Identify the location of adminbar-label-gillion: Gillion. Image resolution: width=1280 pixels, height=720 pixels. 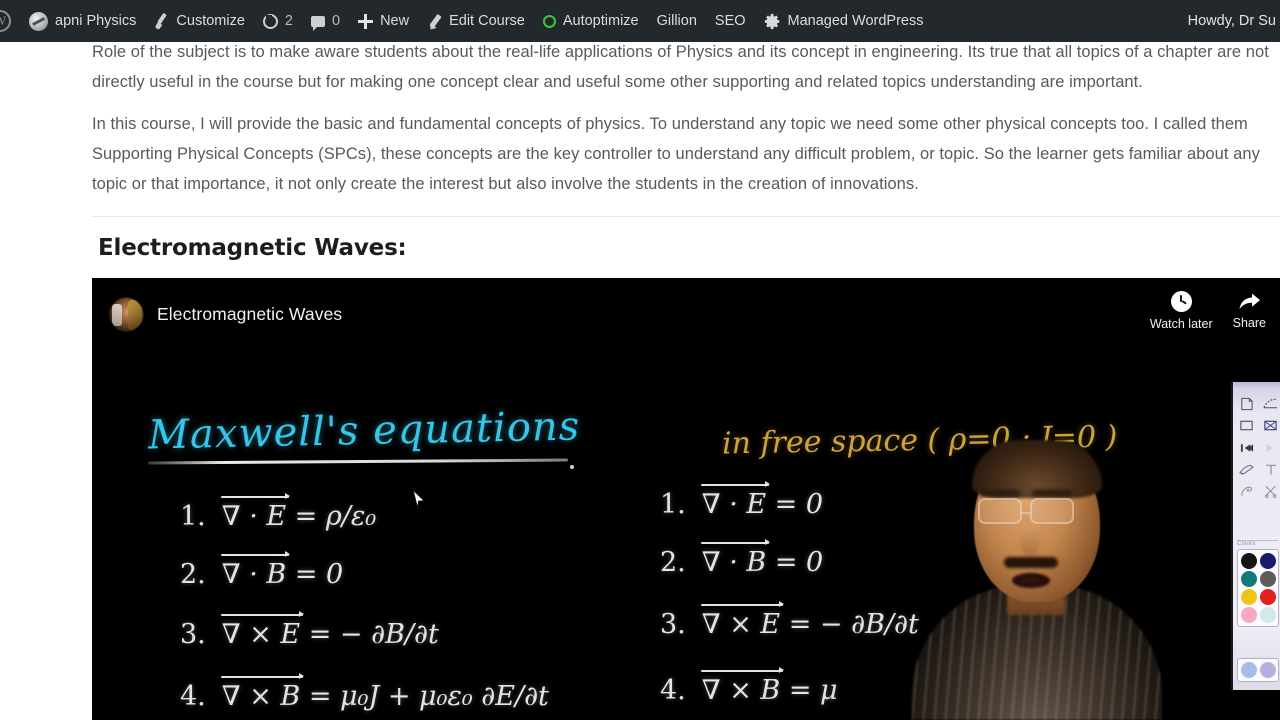
(676, 20).